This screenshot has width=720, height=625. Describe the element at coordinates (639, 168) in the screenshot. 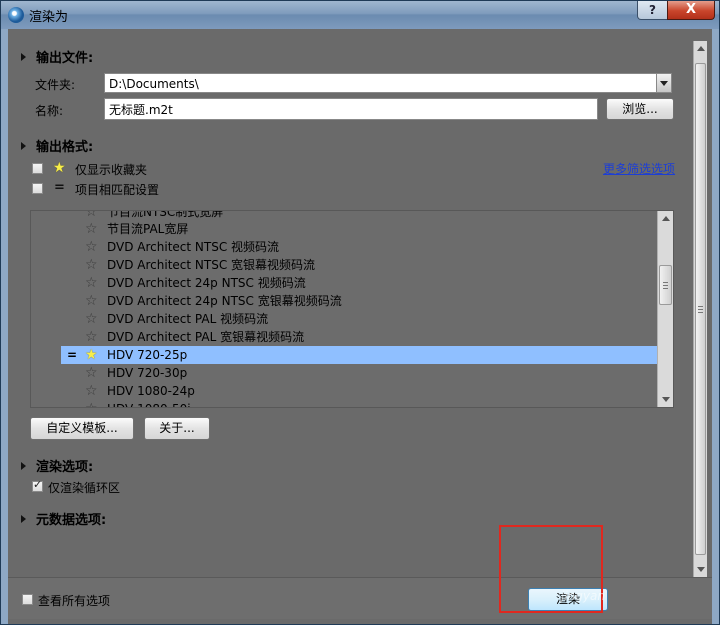

I see `more-filters-link: 更多筛选选项` at that location.